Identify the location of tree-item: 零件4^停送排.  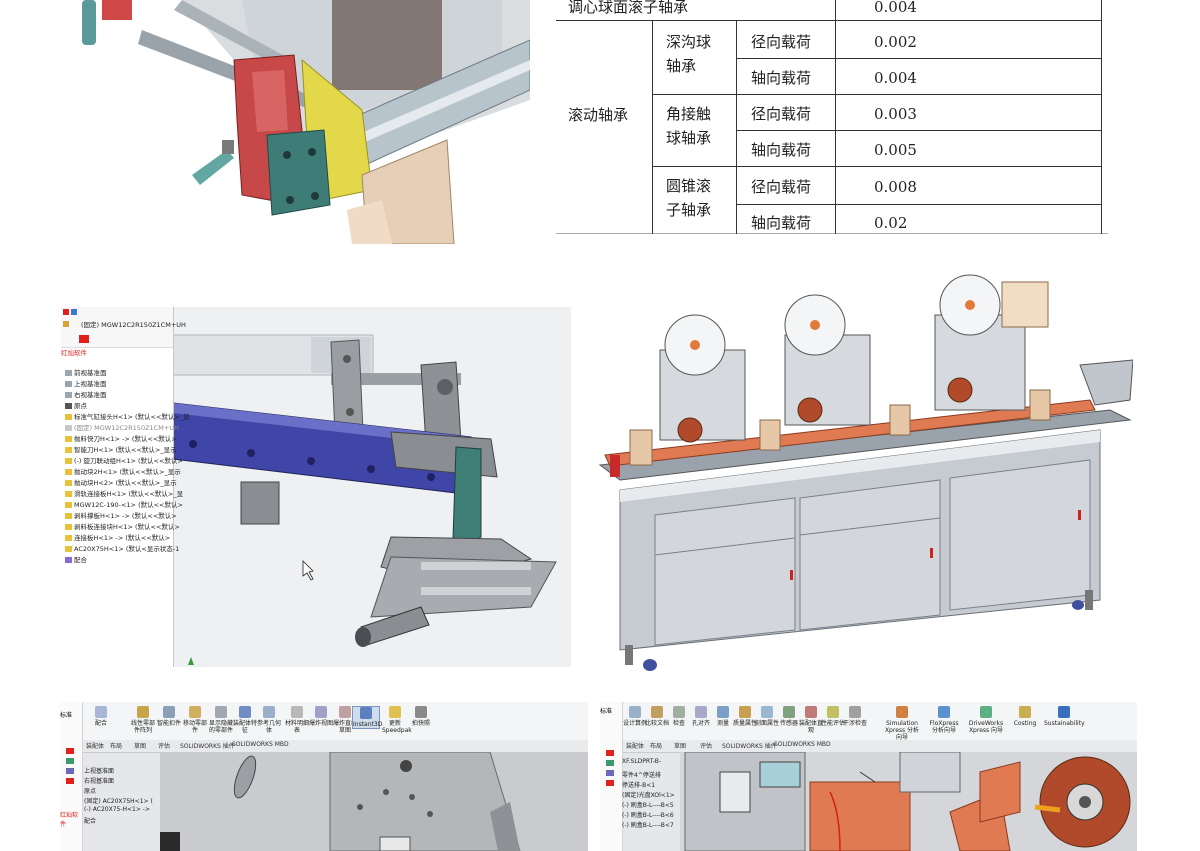
(648, 775).